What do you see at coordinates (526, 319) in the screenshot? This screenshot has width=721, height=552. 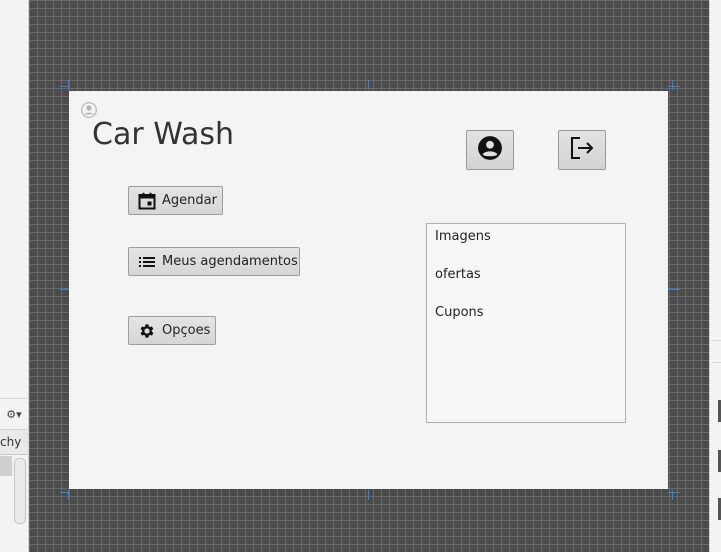 I see `list-item: Cupons` at bounding box center [526, 319].